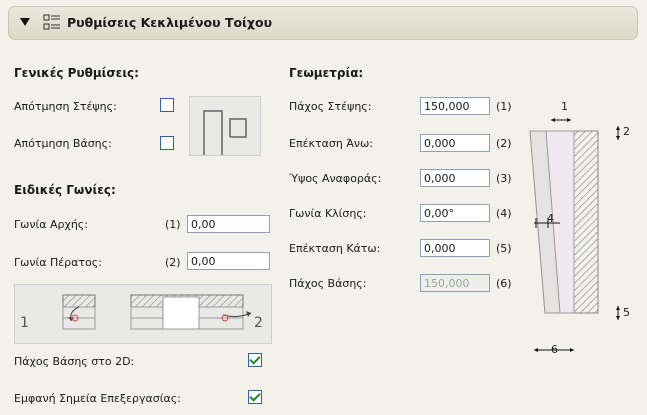  Describe the element at coordinates (455, 248) in the screenshot. I see `bottom-extension-input: 0,000` at that location.